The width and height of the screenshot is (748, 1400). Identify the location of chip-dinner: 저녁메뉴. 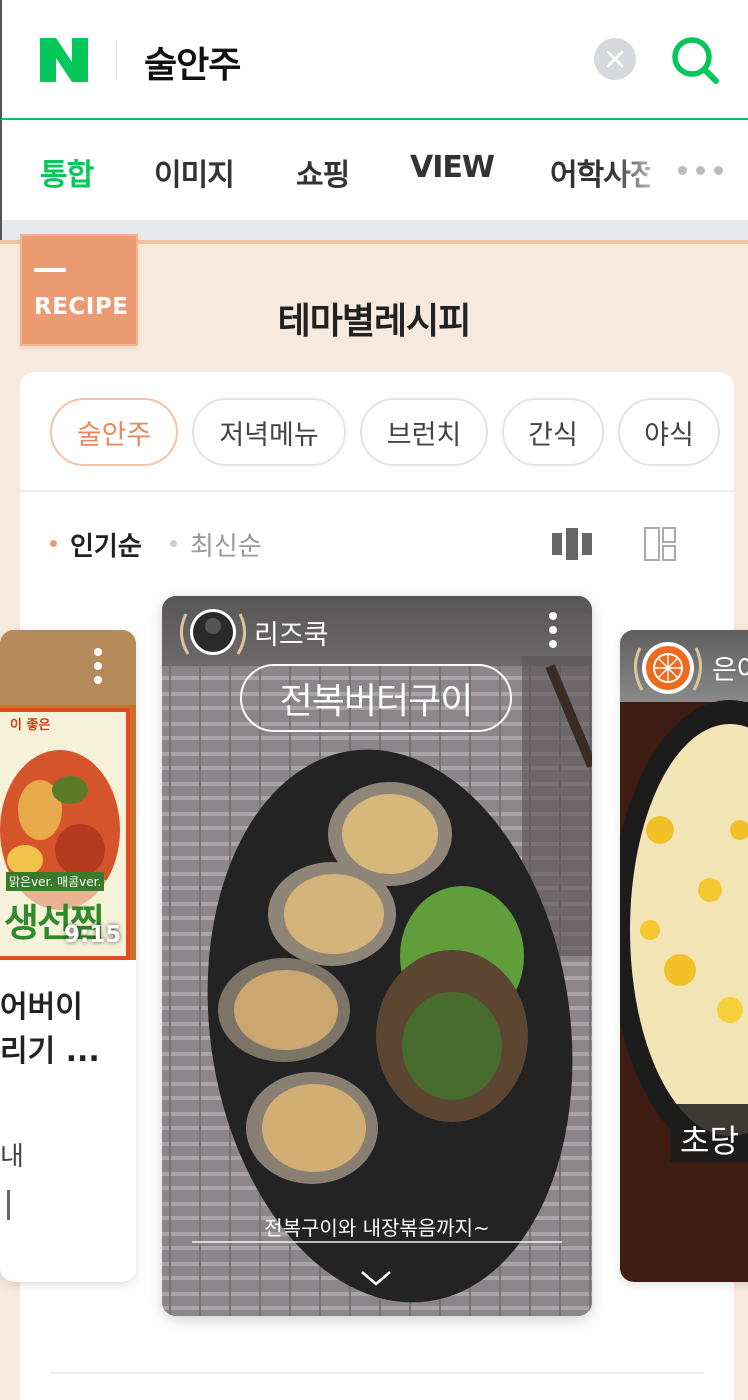
(269, 432).